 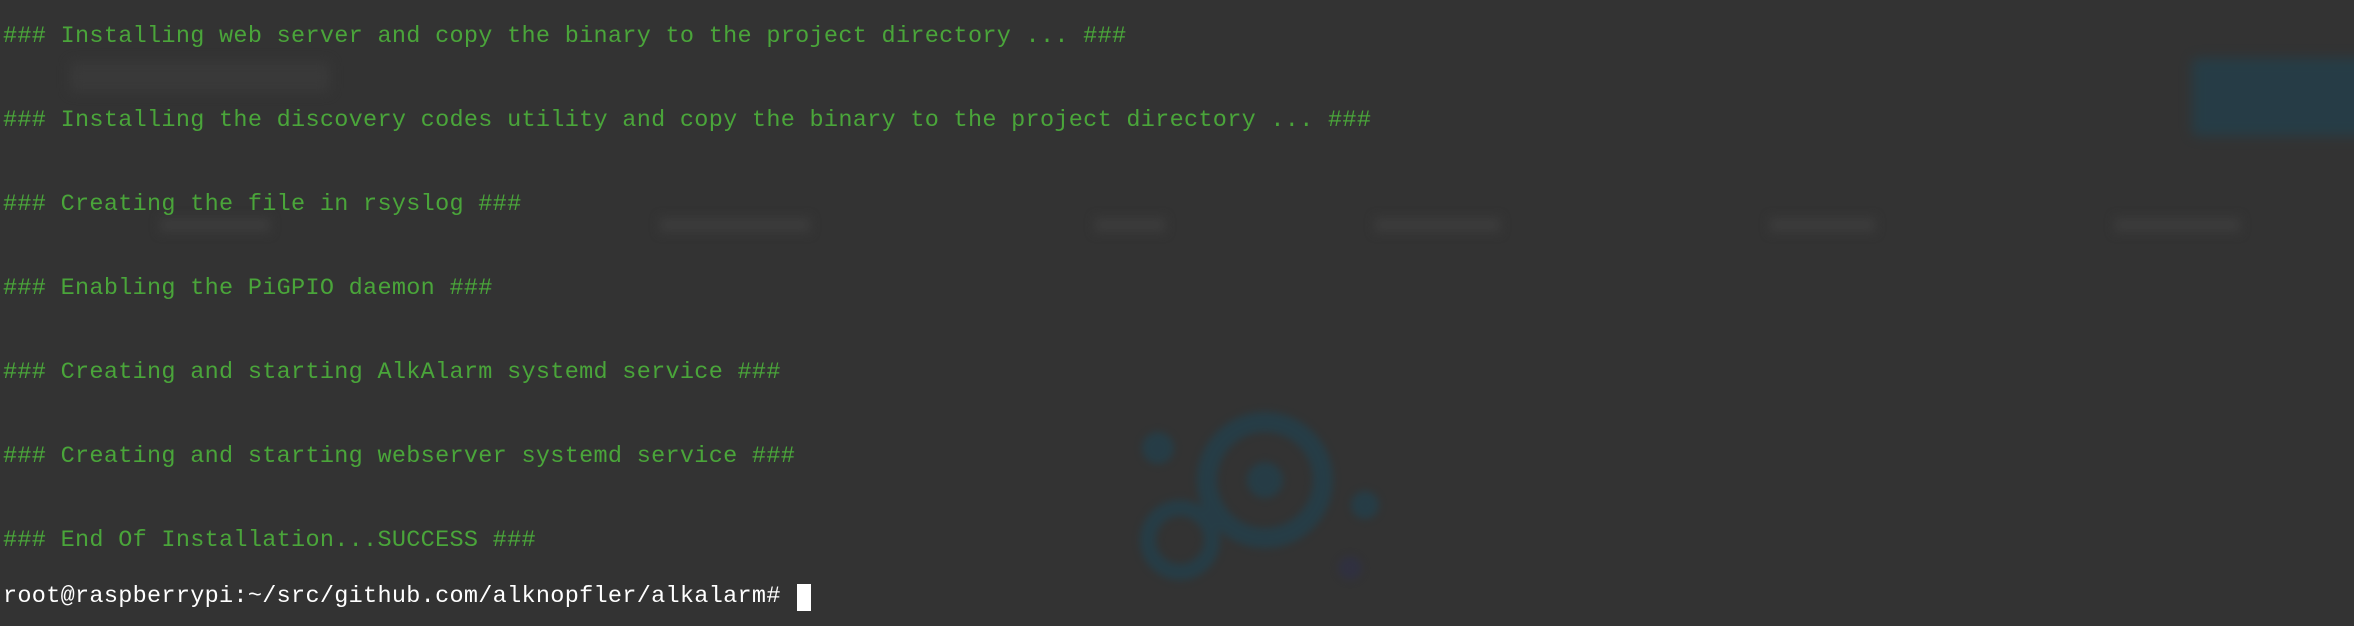 I want to click on output-line: ### End Of Installation...SUCCESS ###, so click(x=269, y=540).